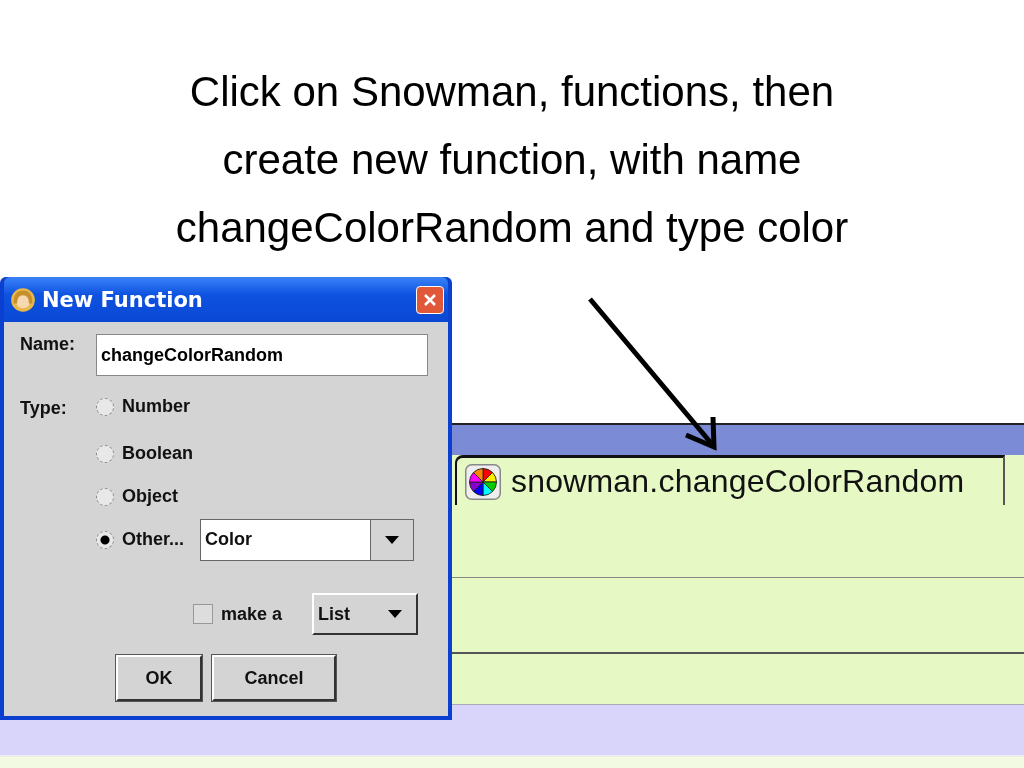  Describe the element at coordinates (23, 299) in the screenshot. I see `person-icon` at that location.